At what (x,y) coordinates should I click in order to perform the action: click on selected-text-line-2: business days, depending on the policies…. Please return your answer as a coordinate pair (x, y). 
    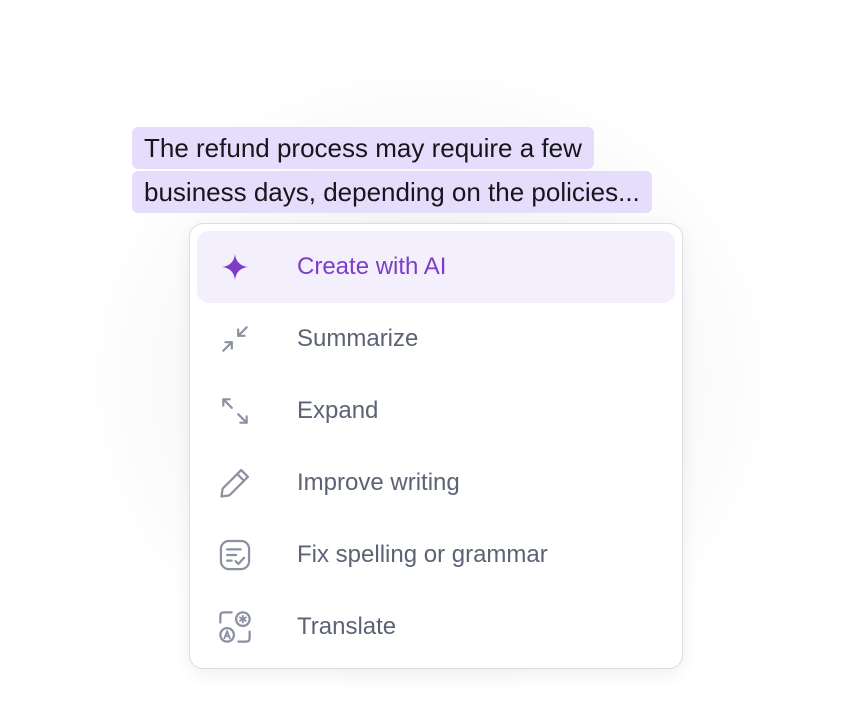
    Looking at the image, I should click on (392, 192).